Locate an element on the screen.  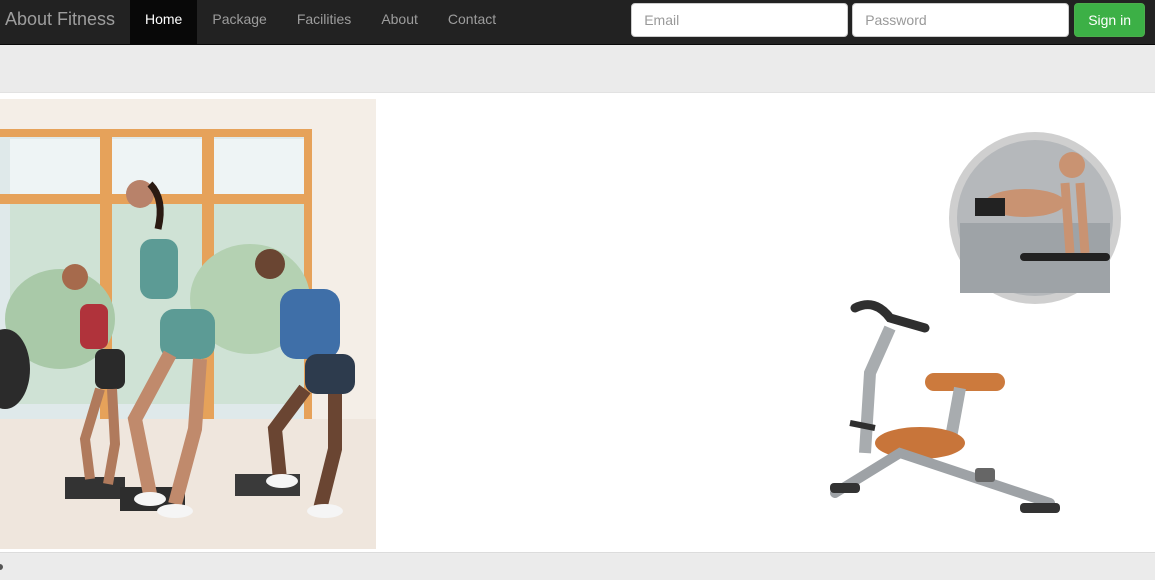
signin-form: Sign in is located at coordinates (888, 20).